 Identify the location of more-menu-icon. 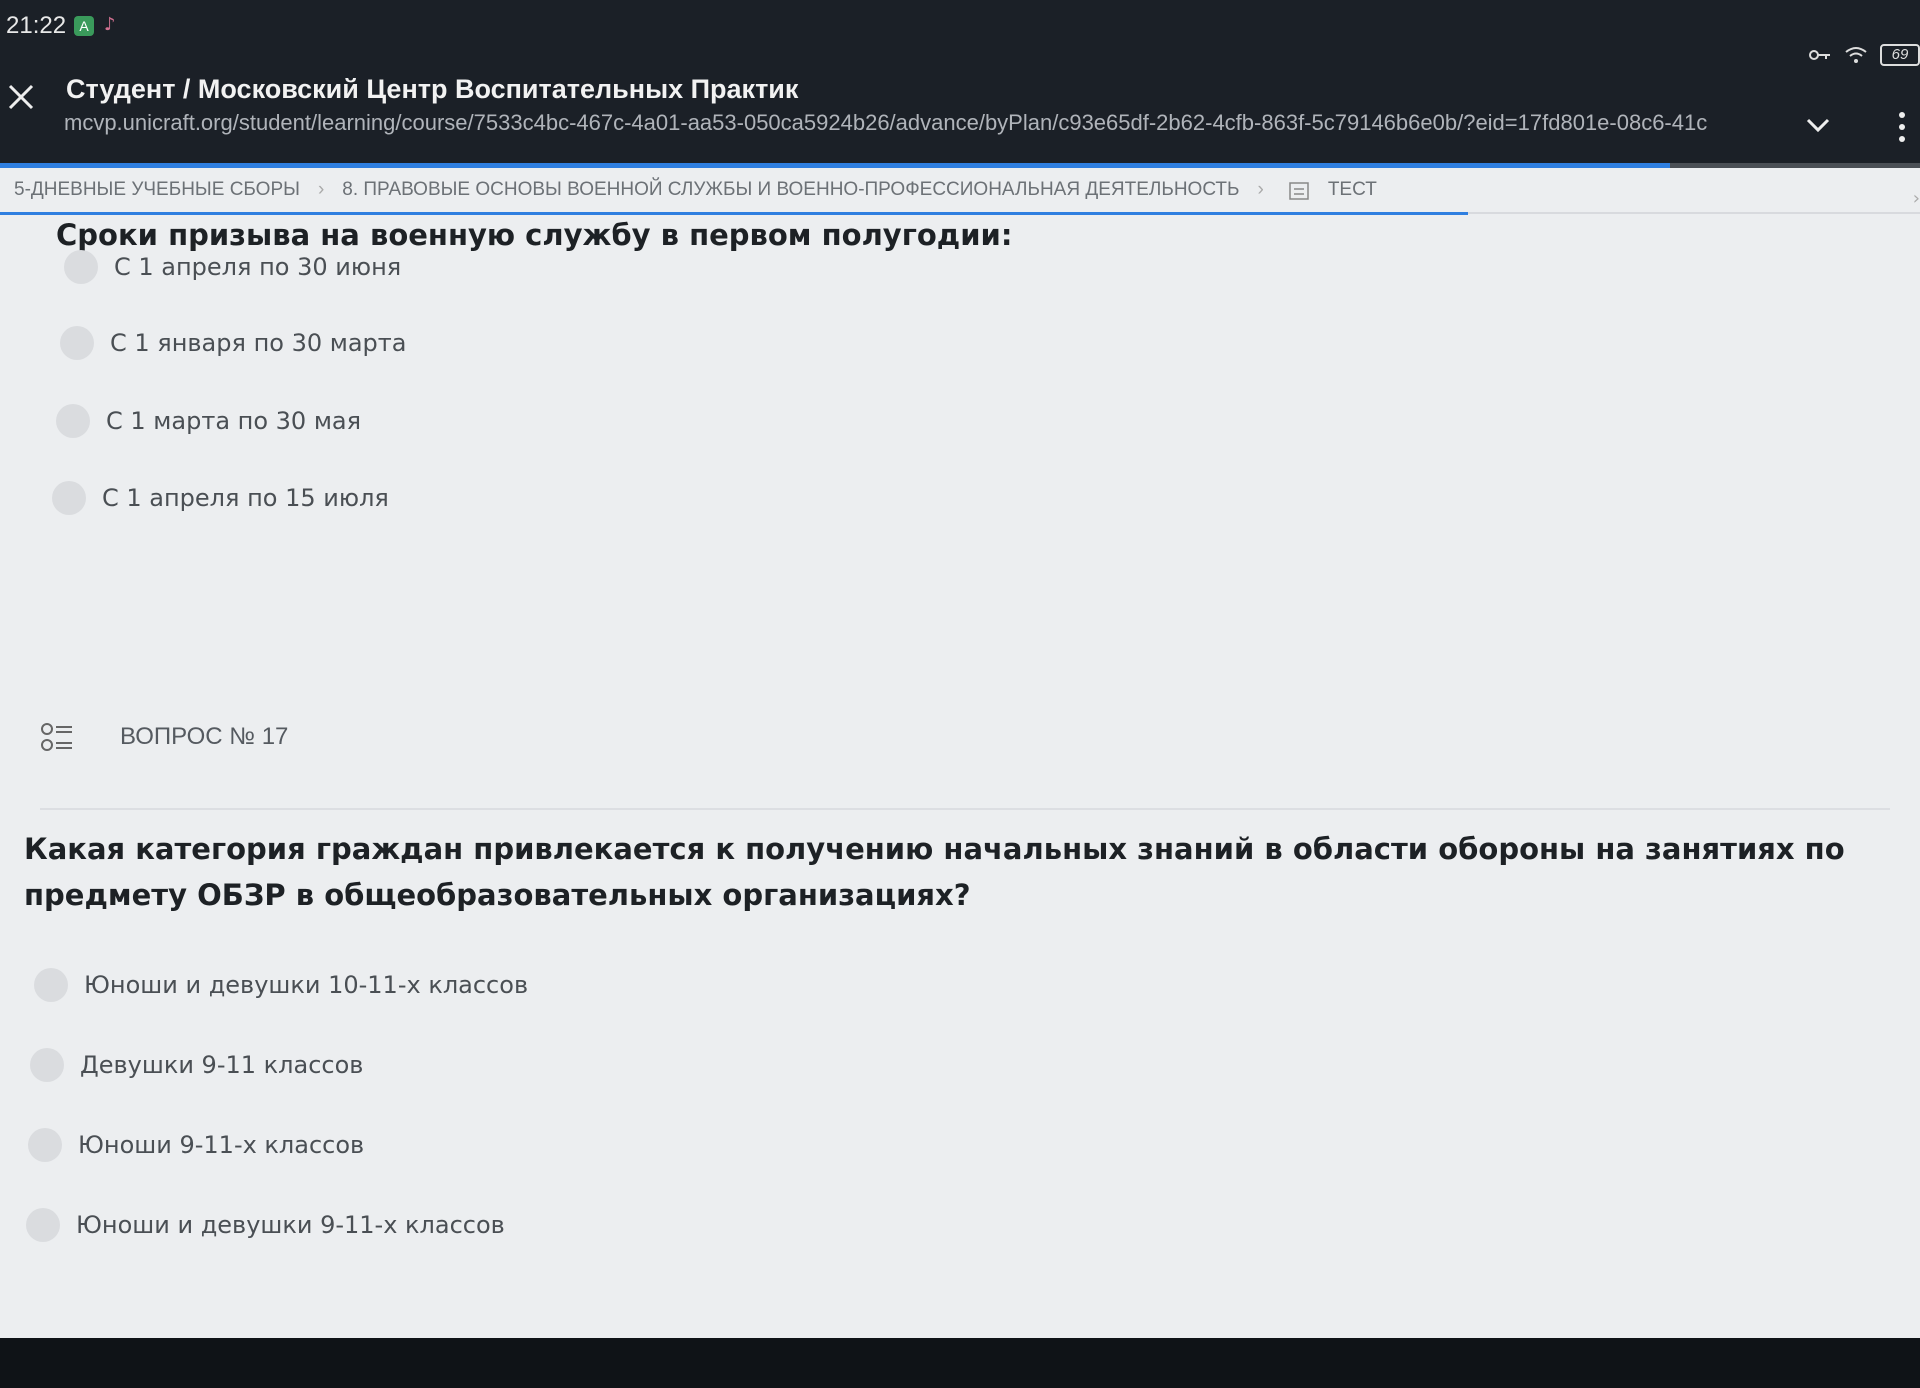
(1902, 127).